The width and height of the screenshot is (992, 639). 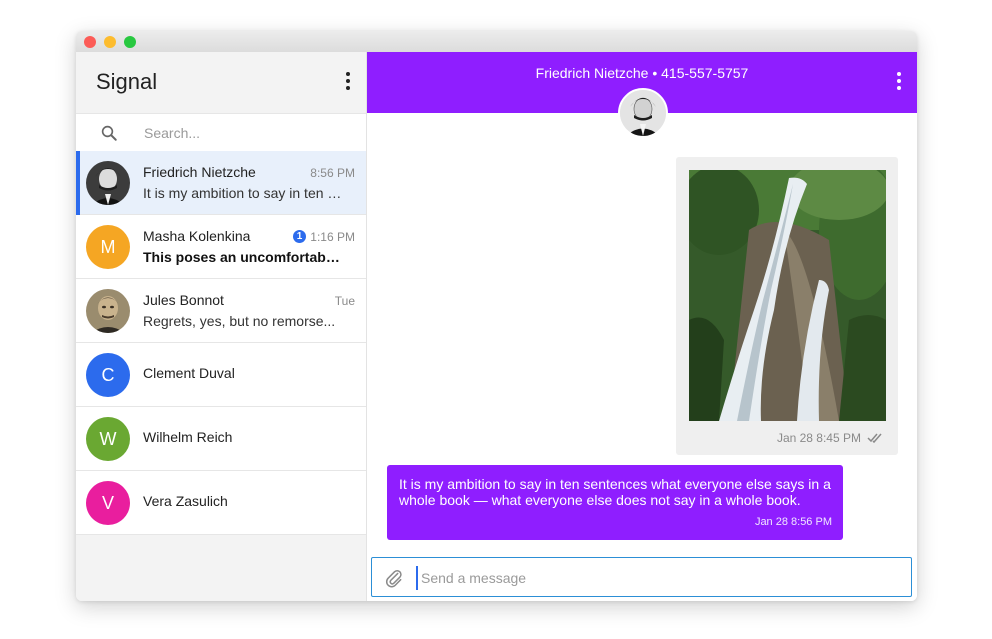 What do you see at coordinates (642, 73) in the screenshot?
I see `conversation-title: Friedrich Nietzche • 415-557-5757` at bounding box center [642, 73].